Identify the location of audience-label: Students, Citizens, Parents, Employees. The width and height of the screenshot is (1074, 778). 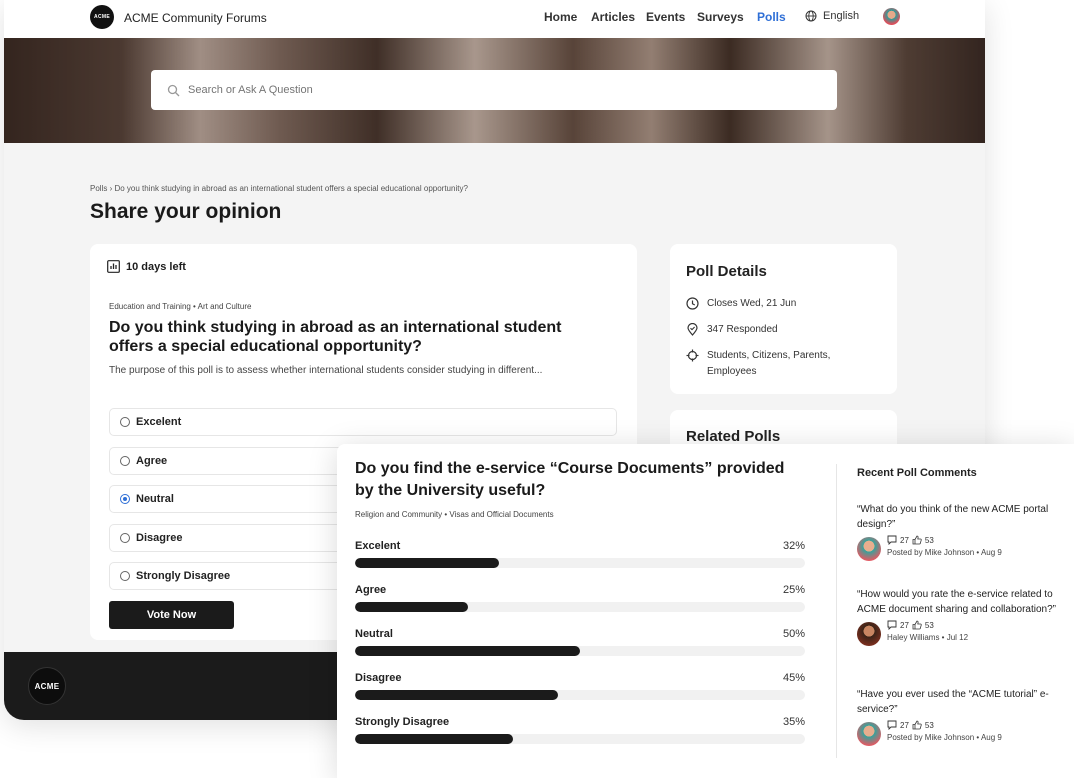
(769, 363).